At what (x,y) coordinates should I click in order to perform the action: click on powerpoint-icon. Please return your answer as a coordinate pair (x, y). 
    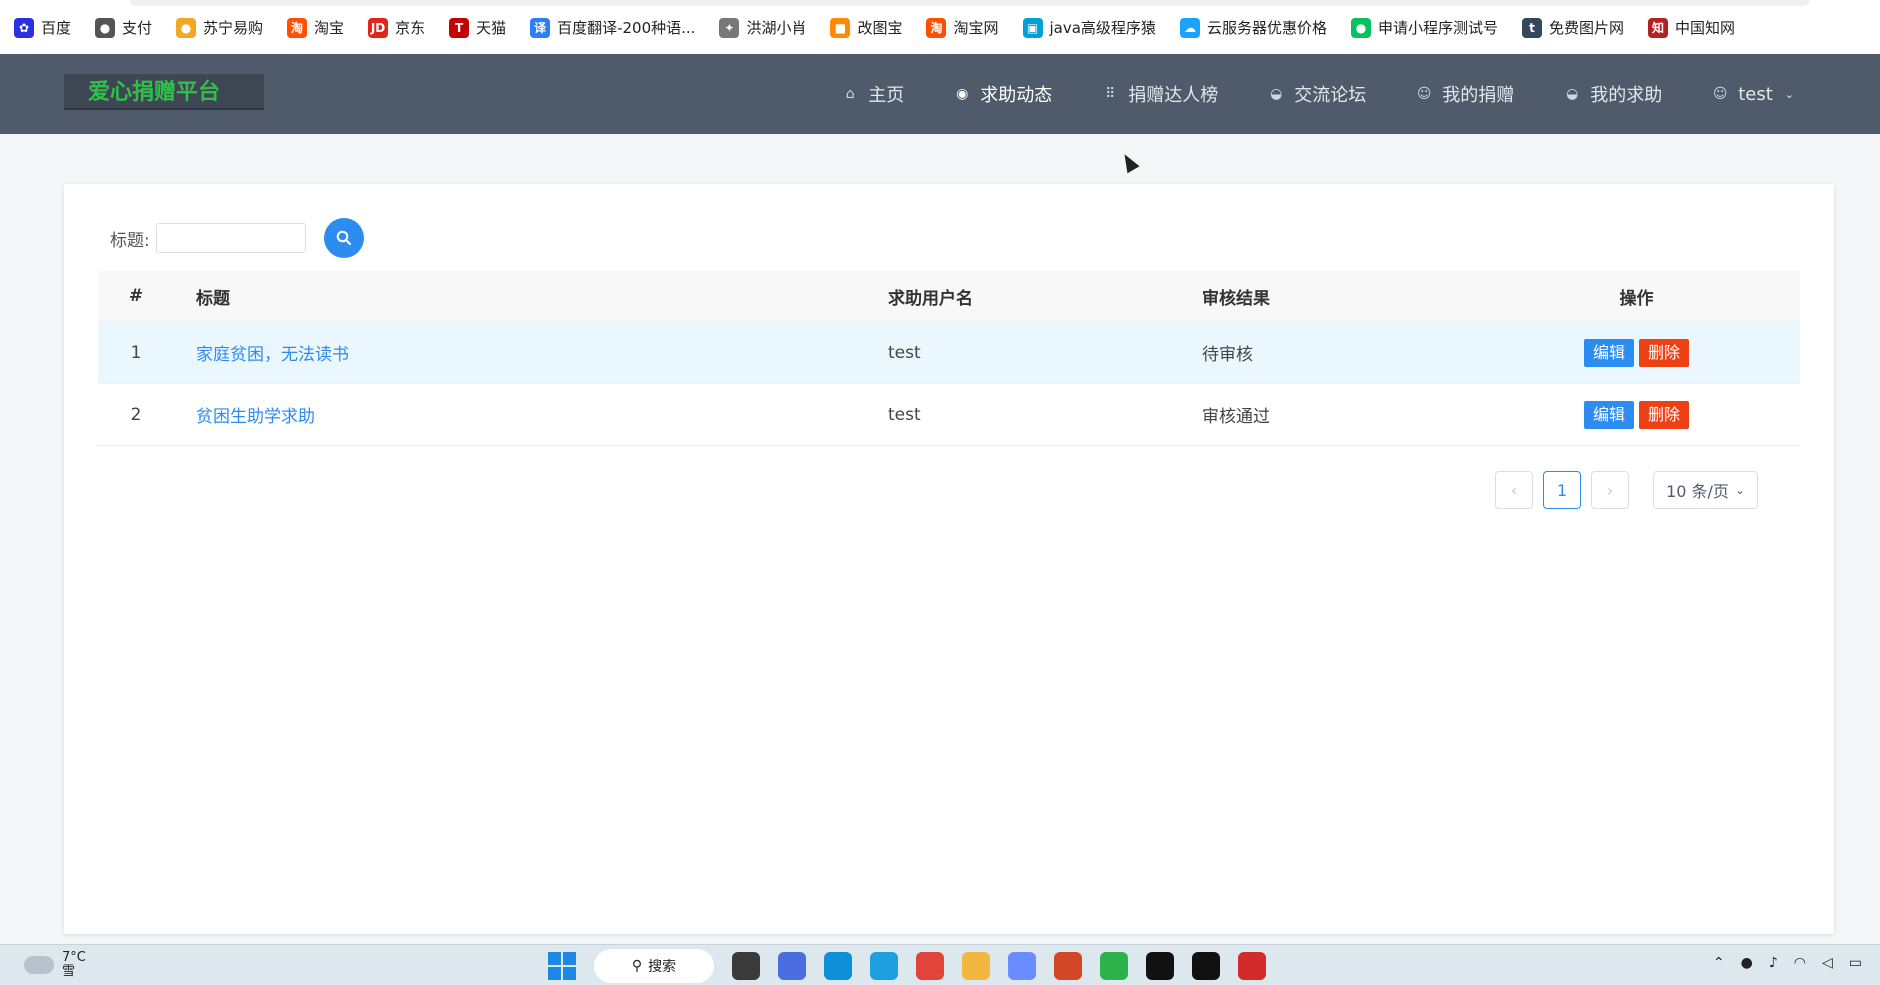
    Looking at the image, I should click on (1068, 966).